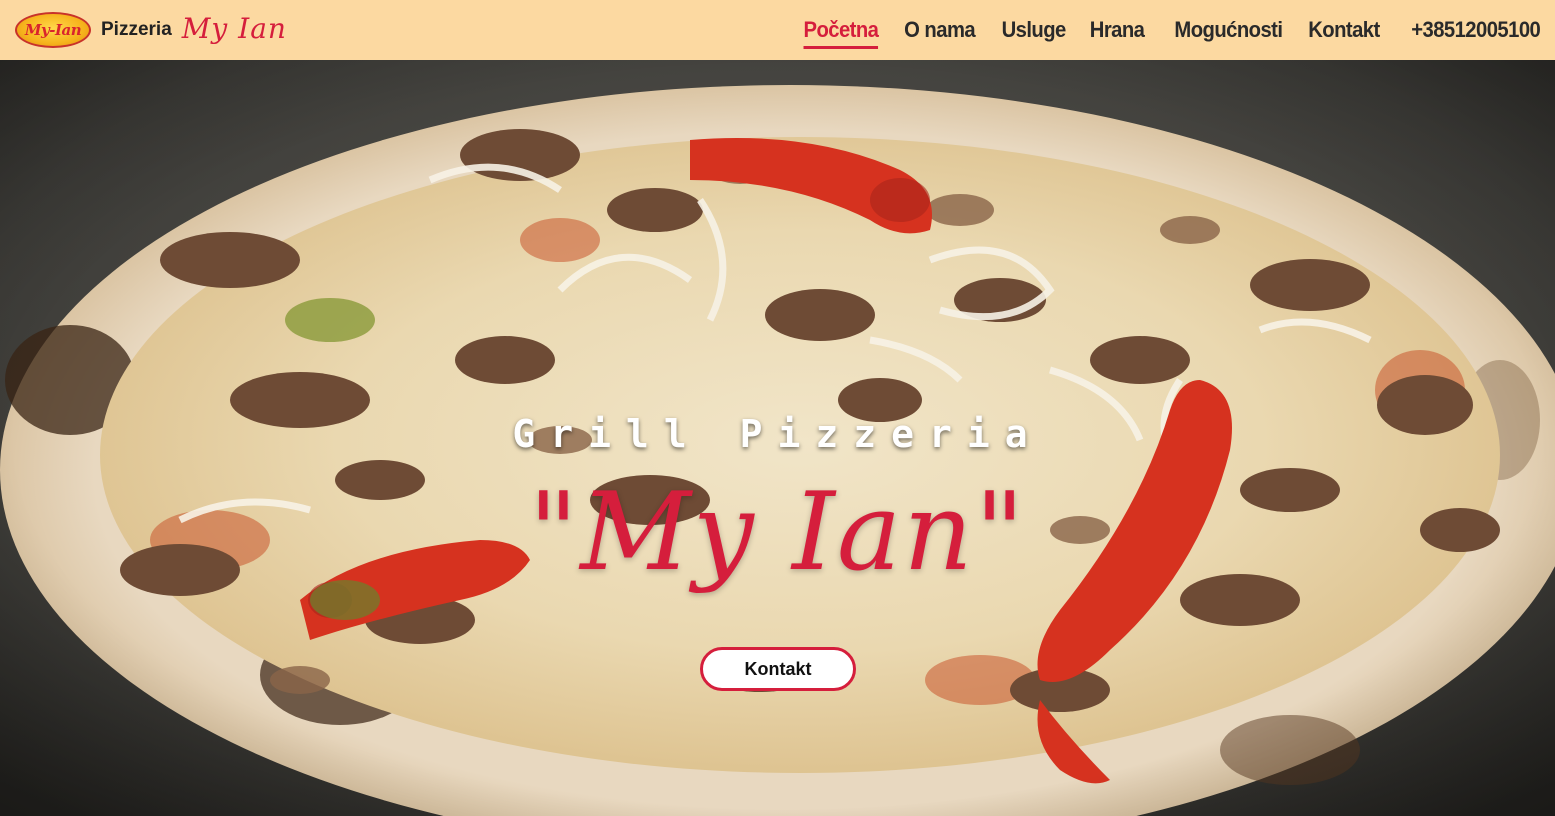 The image size is (1555, 816). I want to click on hero-subtitle: Grill Pizzeria, so click(777, 434).